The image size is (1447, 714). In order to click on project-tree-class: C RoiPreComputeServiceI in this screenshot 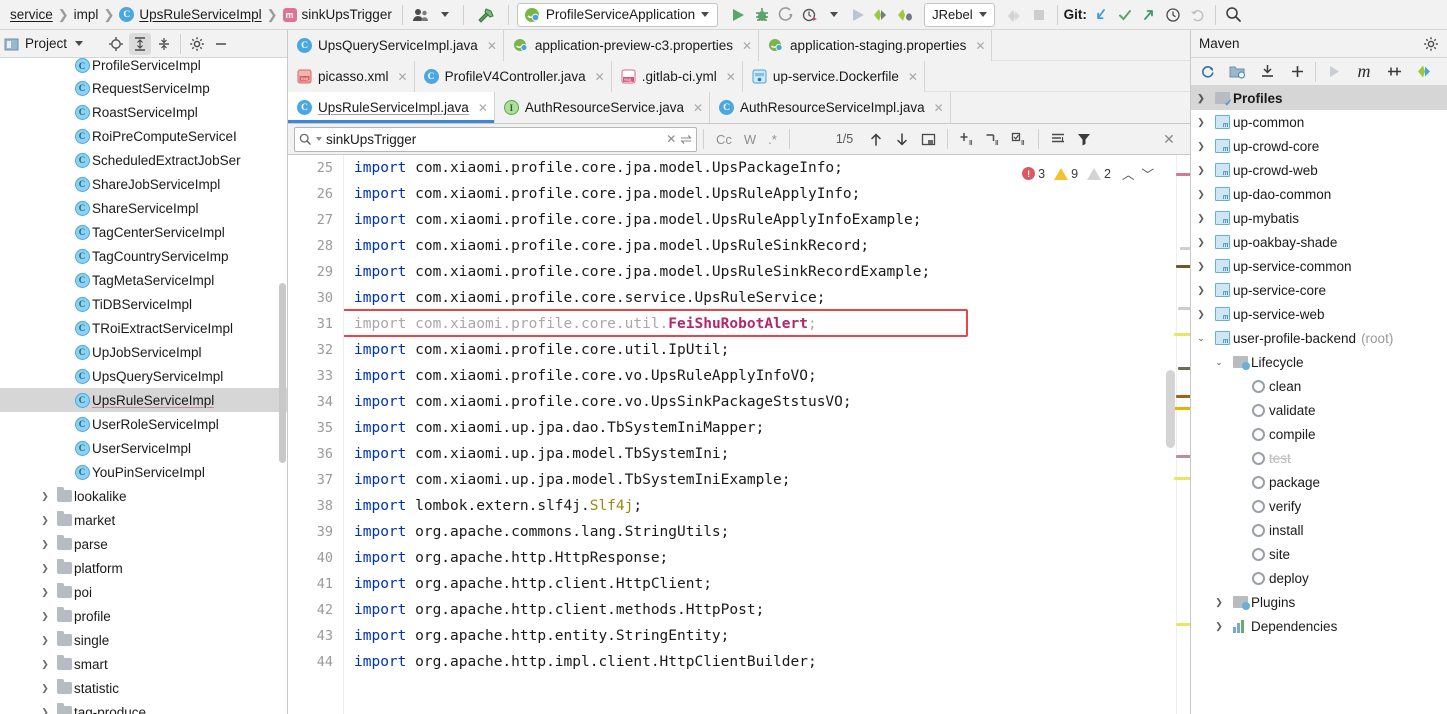, I will do `click(143, 136)`.